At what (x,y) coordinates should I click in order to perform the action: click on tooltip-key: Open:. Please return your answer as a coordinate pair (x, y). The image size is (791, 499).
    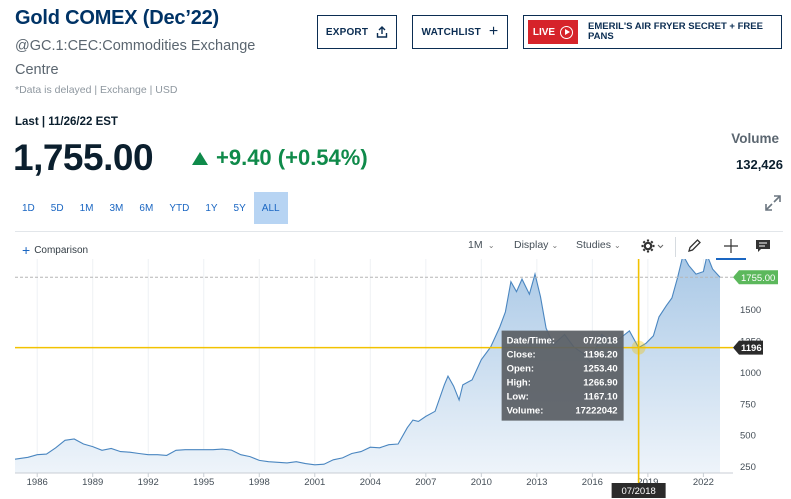
    Looking at the image, I should click on (520, 369).